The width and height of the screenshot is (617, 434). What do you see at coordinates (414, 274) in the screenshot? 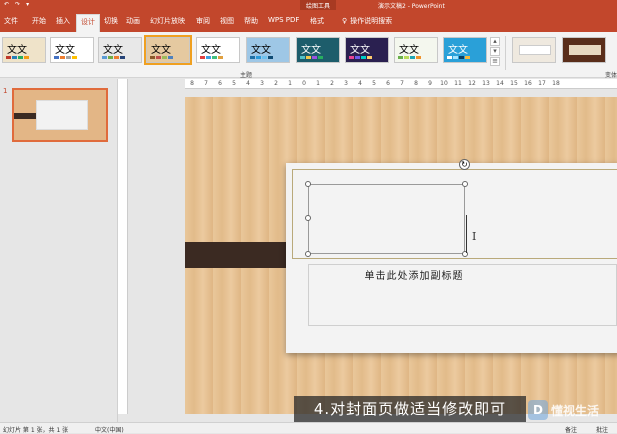
I see `subtitle-text: 单击此处添加副标题` at bounding box center [414, 274].